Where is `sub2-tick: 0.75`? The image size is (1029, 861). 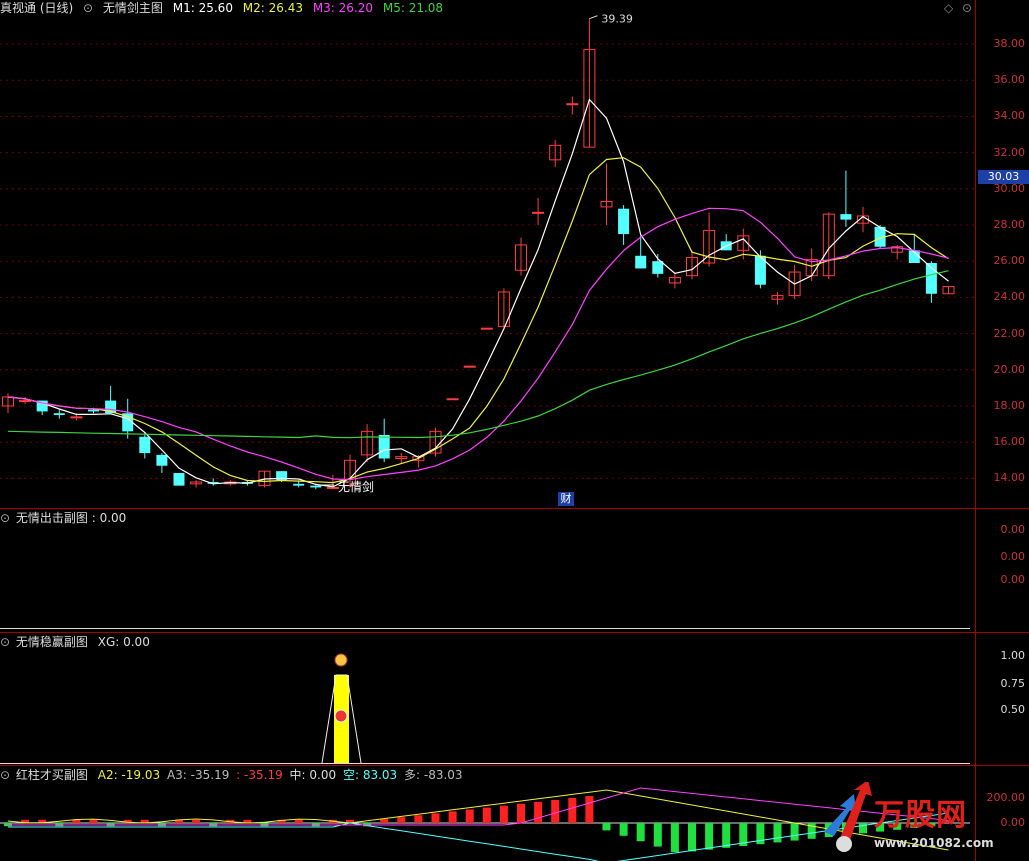 sub2-tick: 0.75 is located at coordinates (1013, 683).